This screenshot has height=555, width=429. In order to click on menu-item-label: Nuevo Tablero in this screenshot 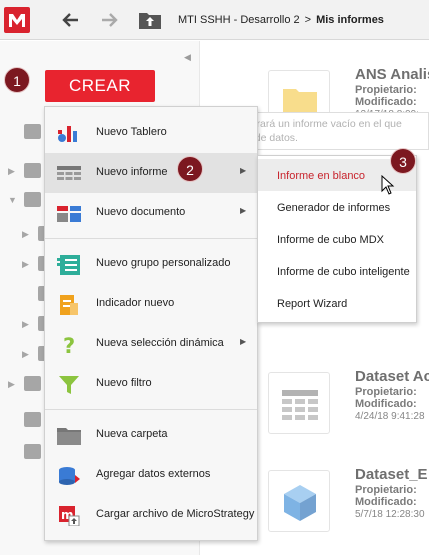, I will do `click(131, 132)`.